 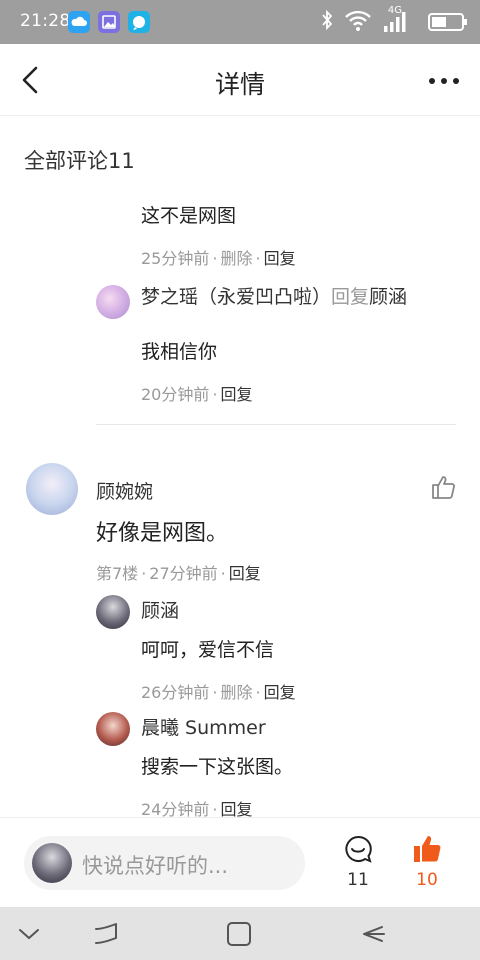 What do you see at coordinates (327, 20) in the screenshot?
I see `bluetooth-icon` at bounding box center [327, 20].